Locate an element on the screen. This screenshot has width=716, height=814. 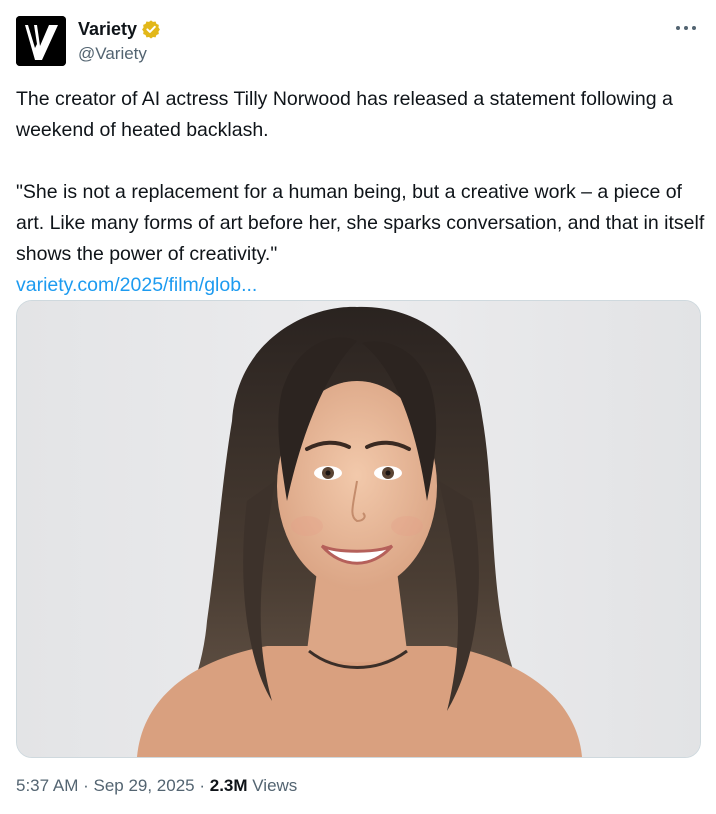
name-row: Variety is located at coordinates (119, 29).